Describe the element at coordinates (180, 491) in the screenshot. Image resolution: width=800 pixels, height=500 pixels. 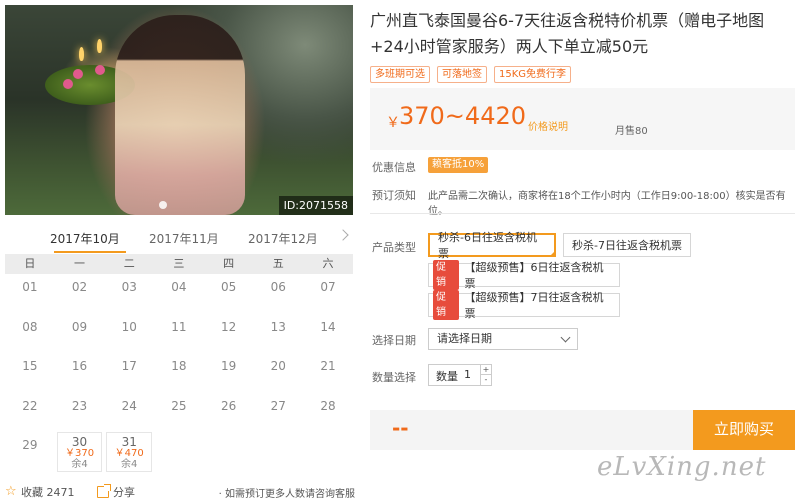
I see `bottom-actions: ☆ 收藏 2471 分享 · 如需预订更多人数请咨询客服` at that location.